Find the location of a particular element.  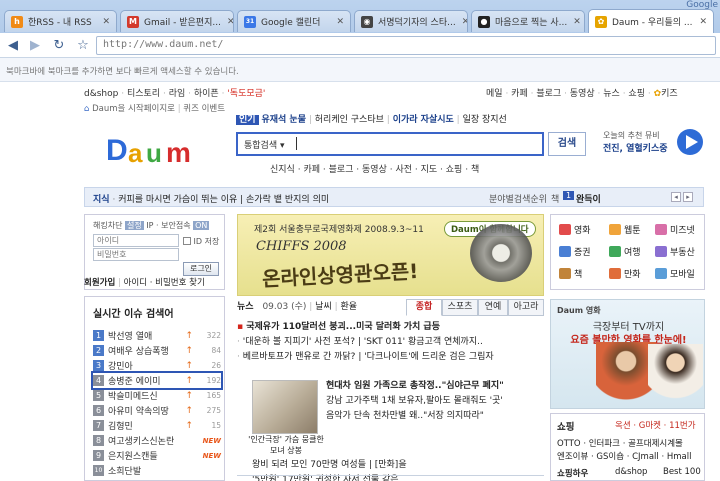

forward-arrow-icon: ▶ is located at coordinates (35, 45).